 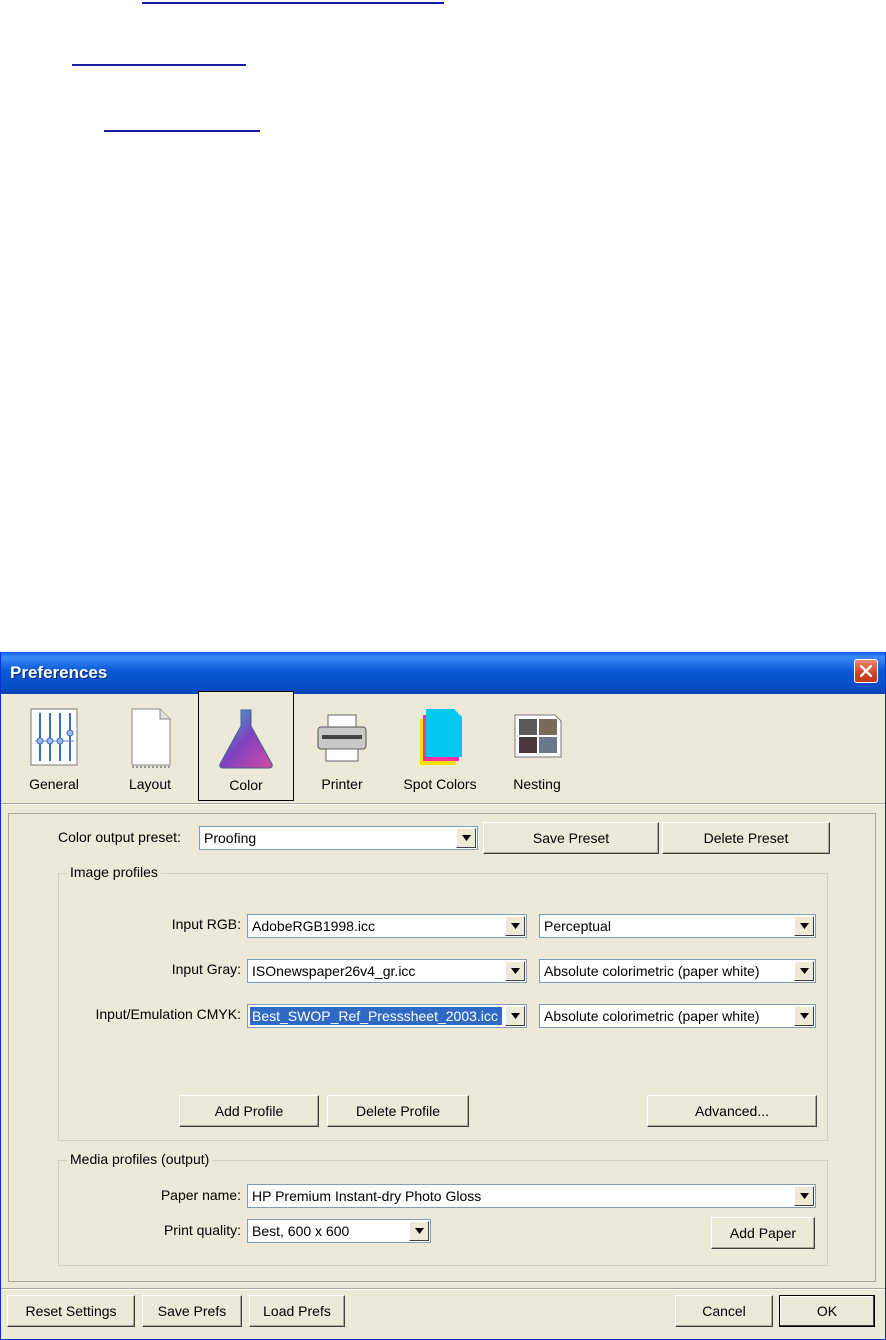 I want to click on input-cmyk-profile-select: Best_SWOP_Ref_Presssheet_2003.icc, so click(x=387, y=1016).